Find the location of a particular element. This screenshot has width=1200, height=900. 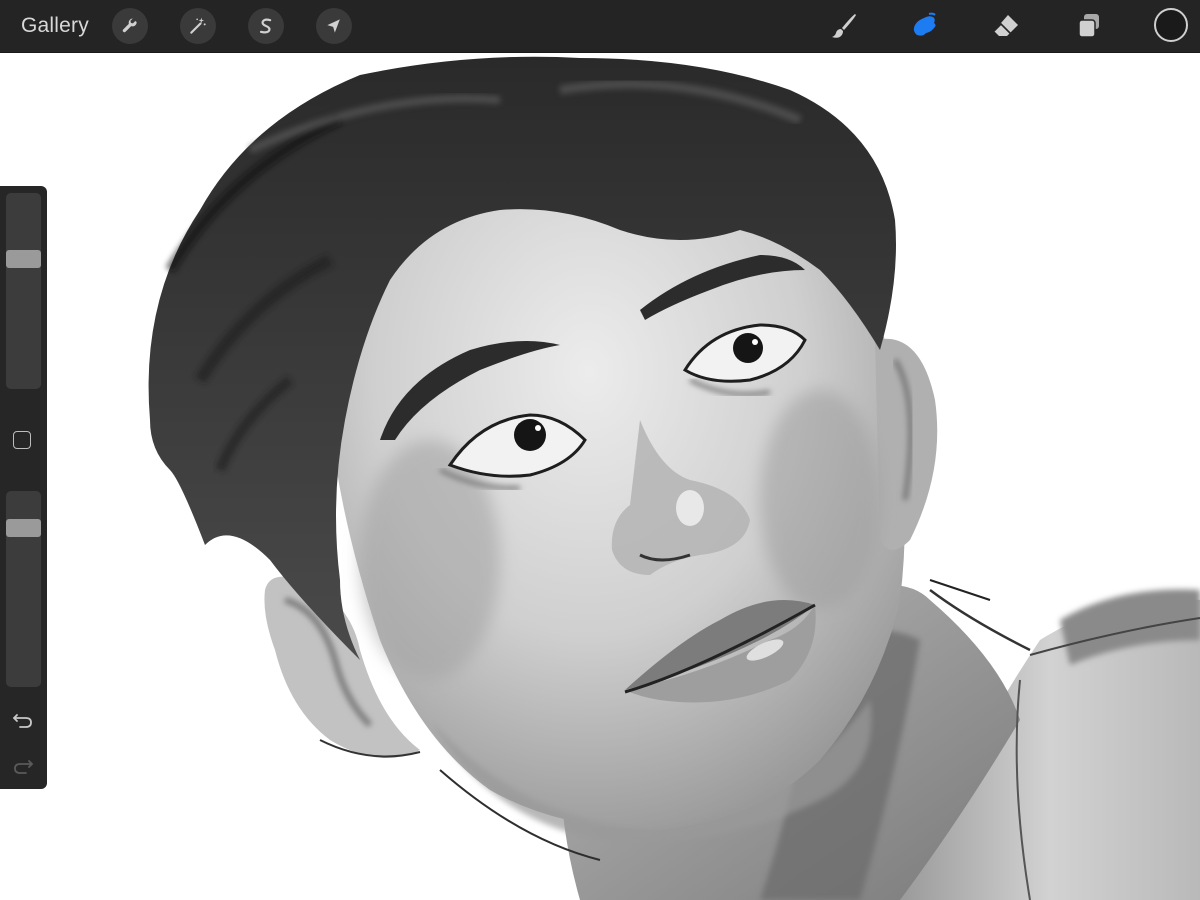

redo-button is located at coordinates (23, 766).